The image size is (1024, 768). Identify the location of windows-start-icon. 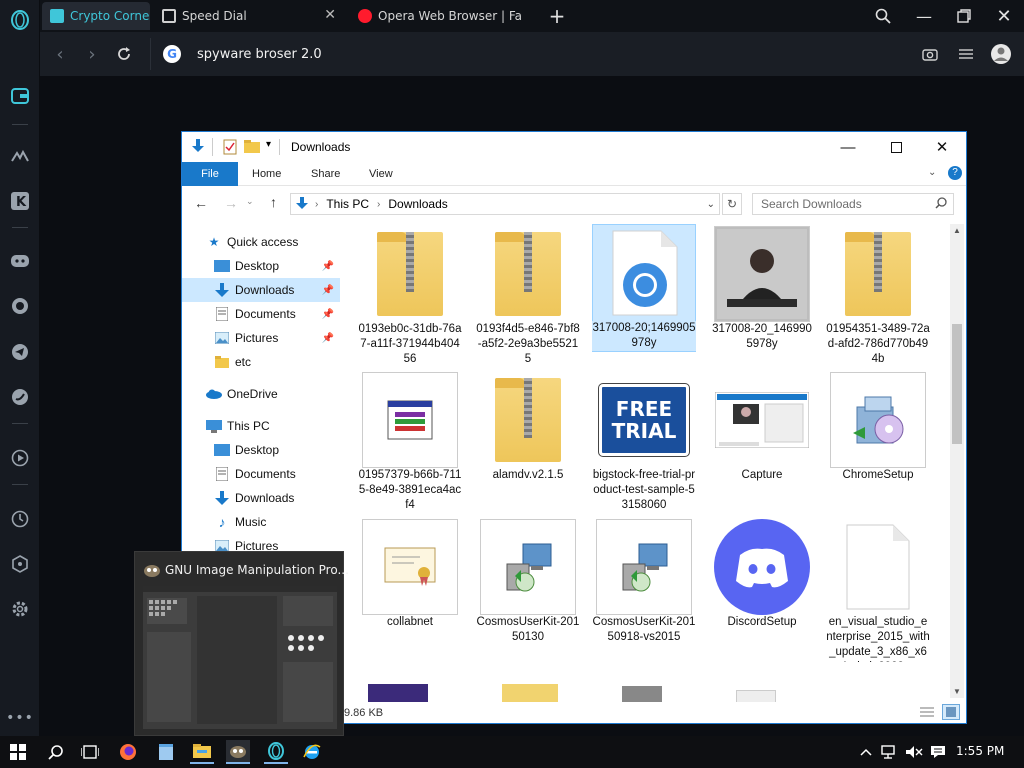
(18, 752).